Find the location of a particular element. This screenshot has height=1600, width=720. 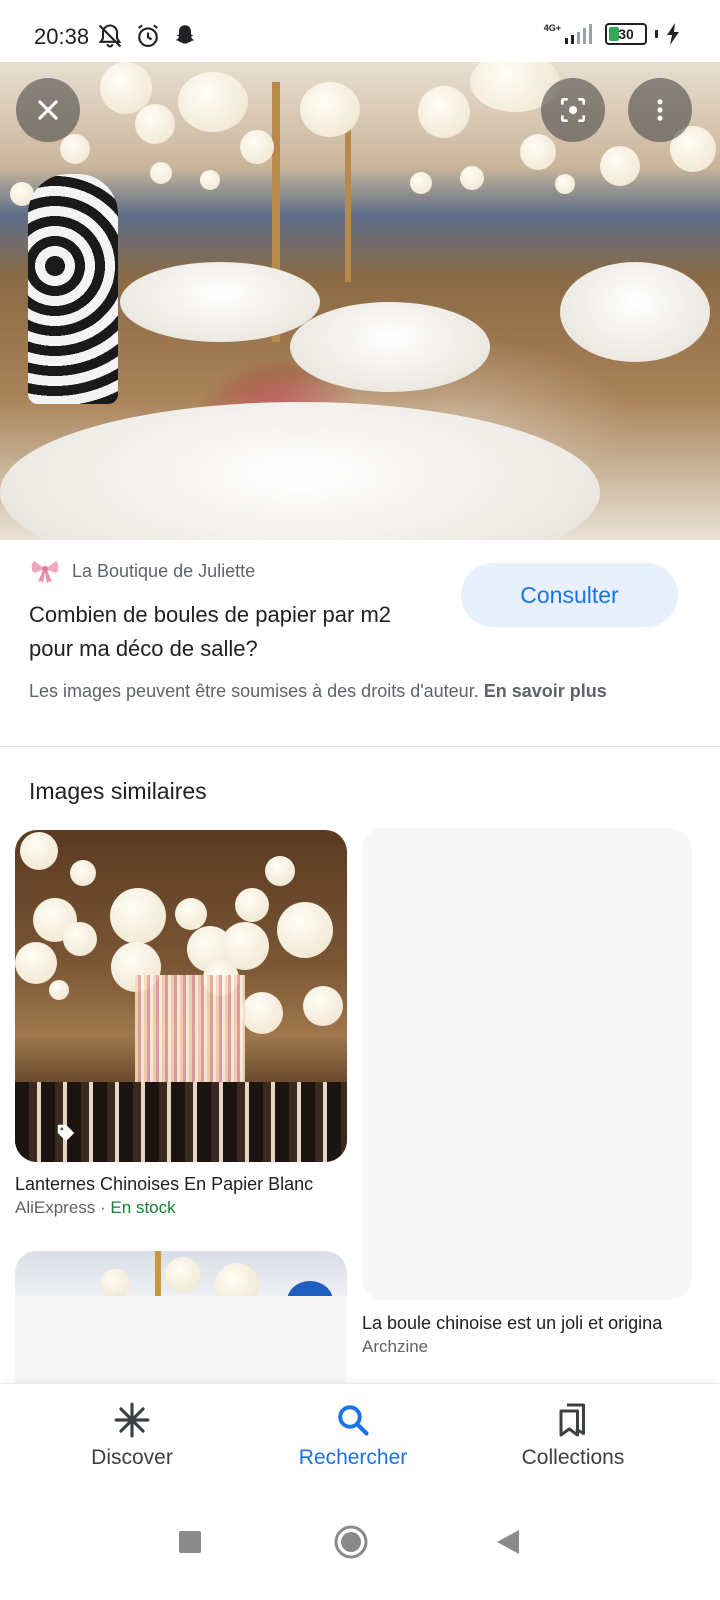

similar-image-2-source: Archzine is located at coordinates (395, 1346).